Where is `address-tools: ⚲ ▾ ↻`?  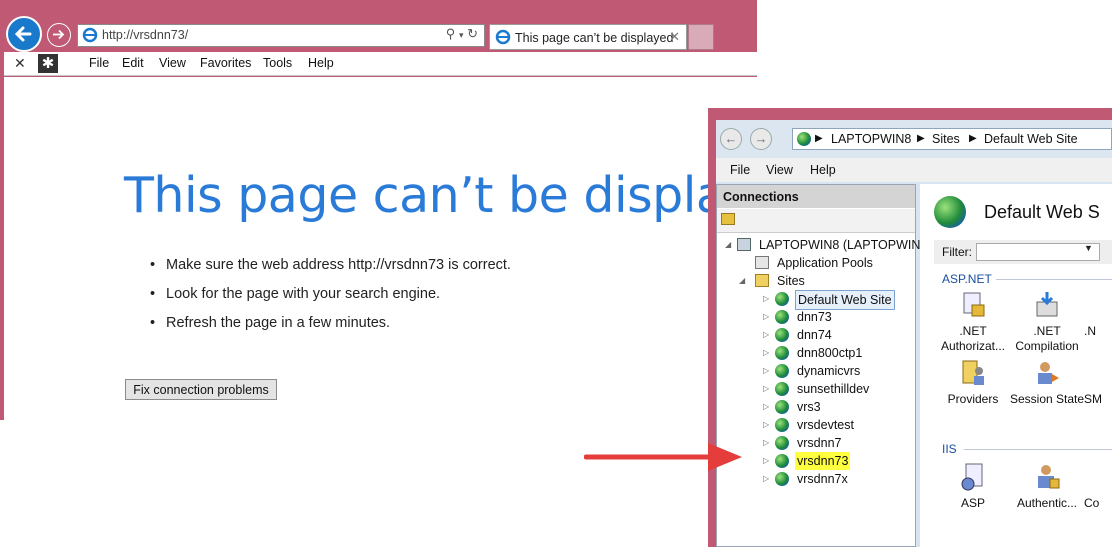 address-tools: ⚲ ▾ ↻ is located at coordinates (462, 34).